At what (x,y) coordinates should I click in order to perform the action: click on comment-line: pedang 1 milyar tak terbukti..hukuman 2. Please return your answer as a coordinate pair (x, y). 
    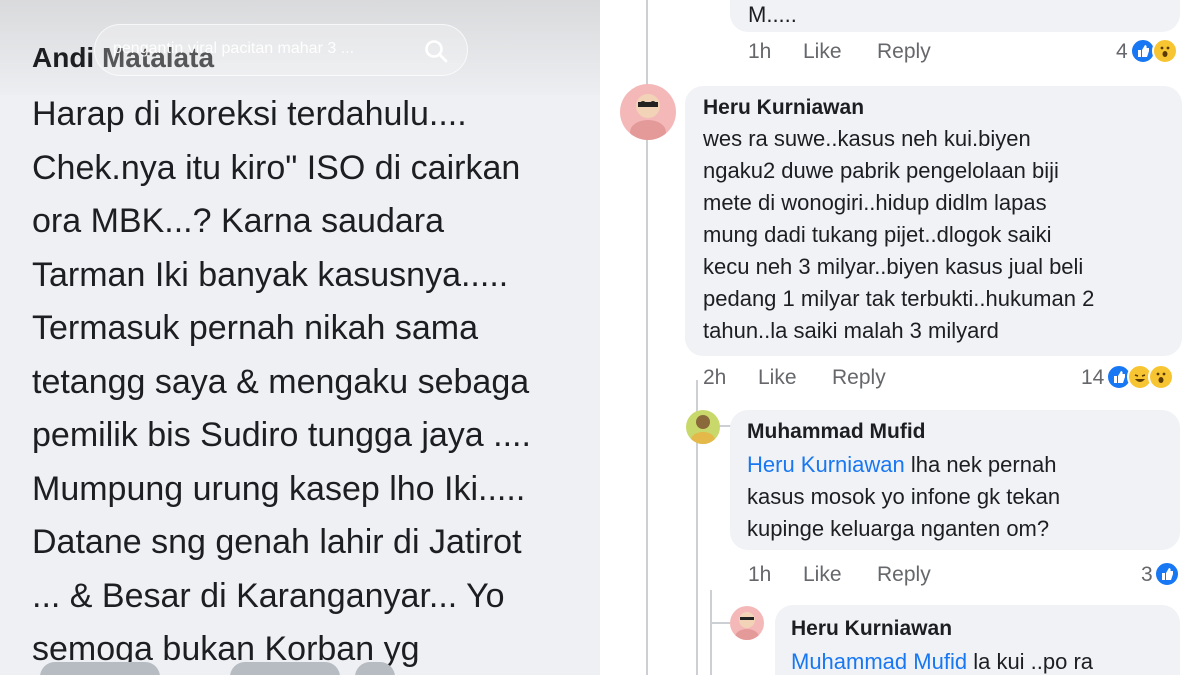
    Looking at the image, I should click on (899, 298).